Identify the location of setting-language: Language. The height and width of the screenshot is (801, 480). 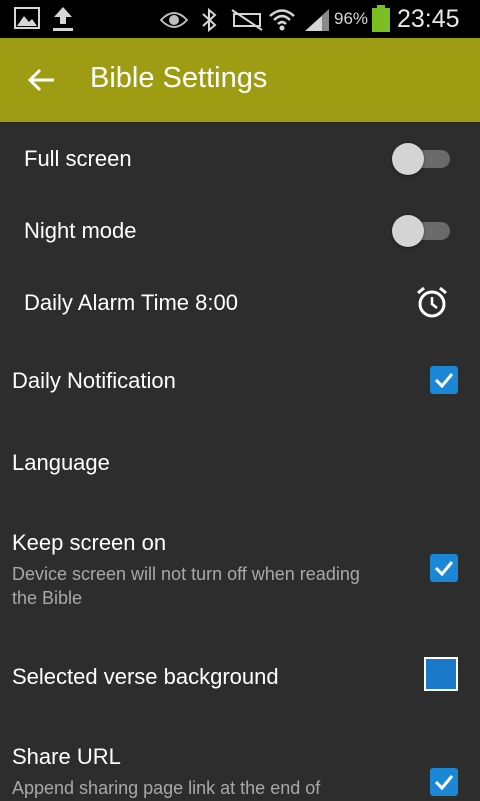
(240, 462).